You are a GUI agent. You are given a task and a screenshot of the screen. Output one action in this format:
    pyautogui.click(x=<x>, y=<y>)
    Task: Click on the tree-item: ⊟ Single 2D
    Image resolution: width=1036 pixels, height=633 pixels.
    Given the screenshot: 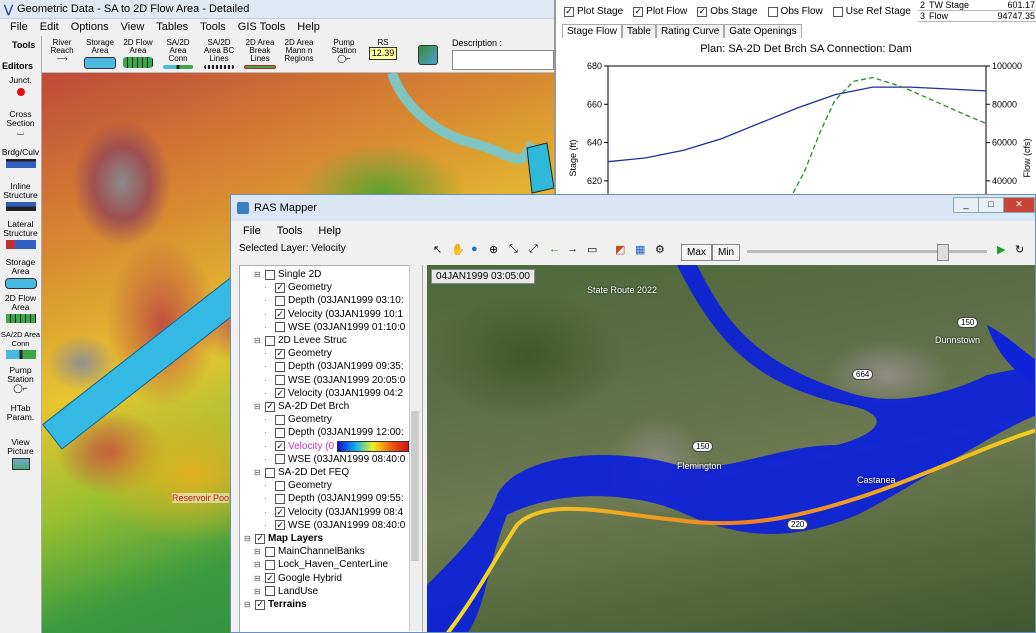 What is the action you would take?
    pyautogui.click(x=287, y=274)
    